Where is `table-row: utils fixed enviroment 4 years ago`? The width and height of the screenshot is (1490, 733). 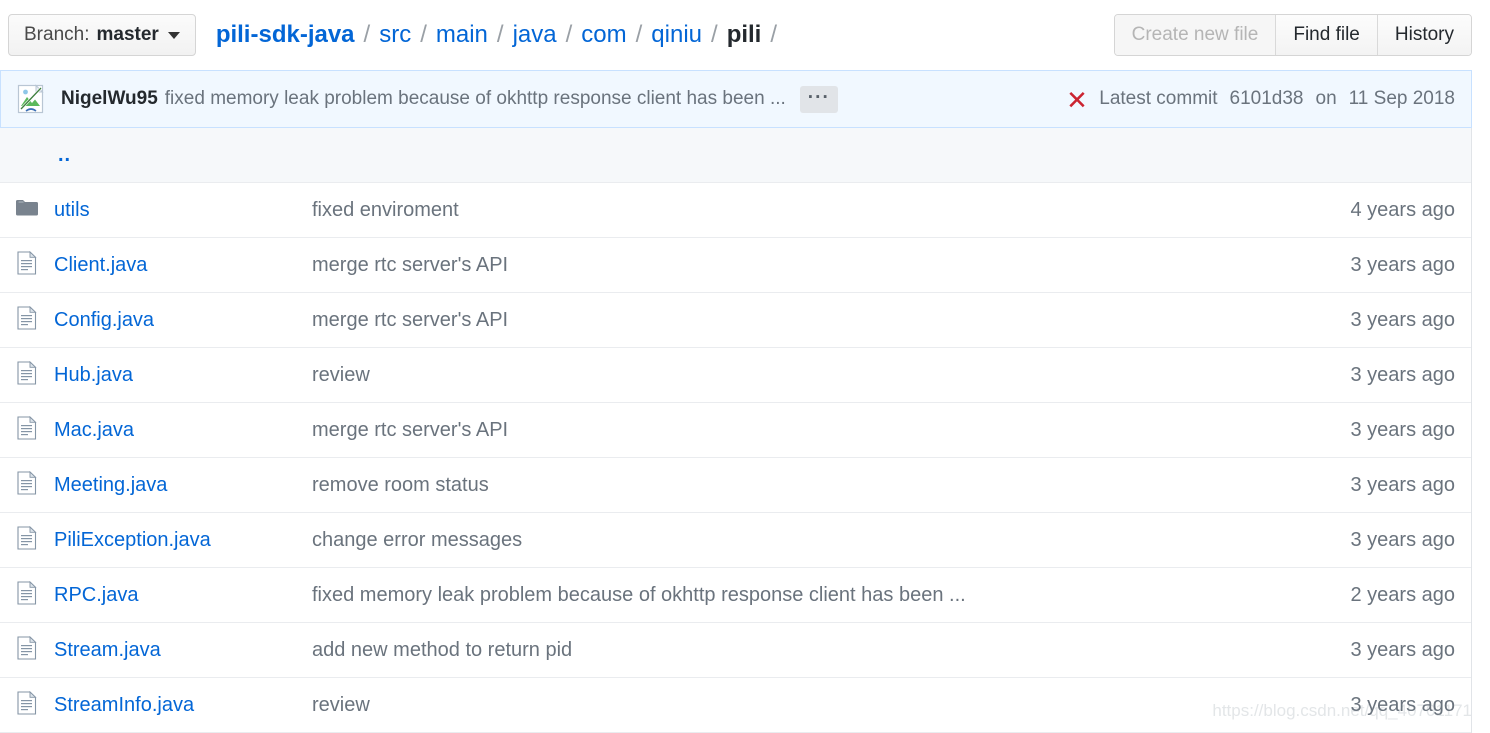
table-row: utils fixed enviroment 4 years ago is located at coordinates (735, 210).